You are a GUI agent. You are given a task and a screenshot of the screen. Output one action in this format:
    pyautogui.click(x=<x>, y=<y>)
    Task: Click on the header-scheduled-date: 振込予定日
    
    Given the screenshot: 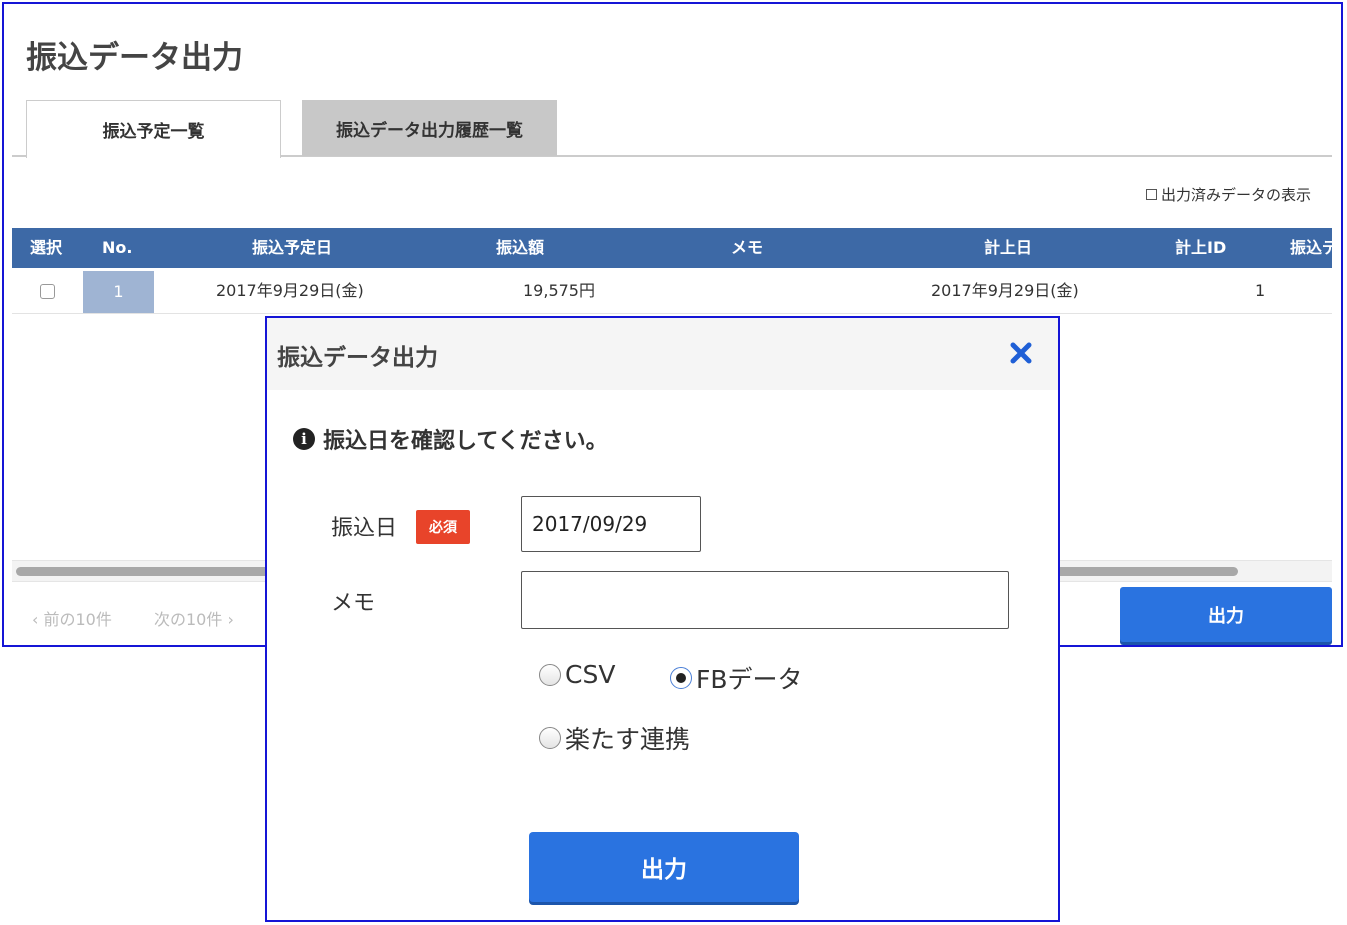 What is the action you would take?
    pyautogui.click(x=292, y=248)
    